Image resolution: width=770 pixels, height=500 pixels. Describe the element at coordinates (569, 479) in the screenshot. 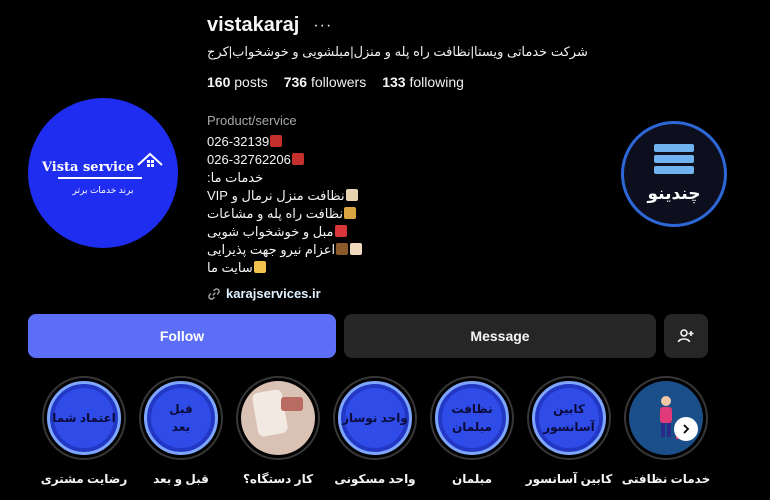

I see `highlight-label: کابین آسانسور` at that location.